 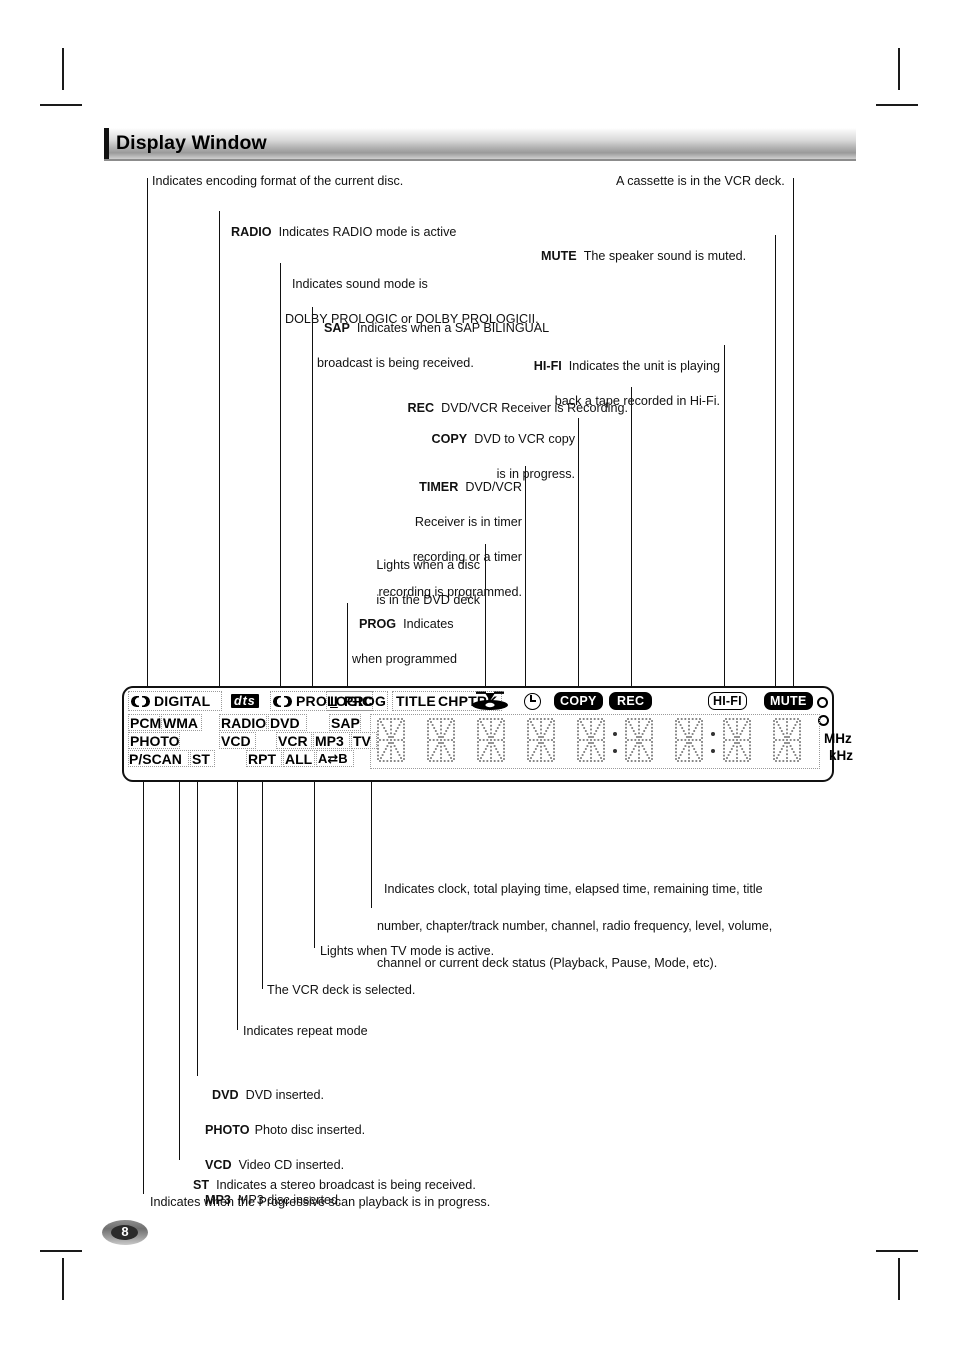 What do you see at coordinates (333, 758) in the screenshot?
I see `lcd-ab-repeat: A⇄B` at bounding box center [333, 758].